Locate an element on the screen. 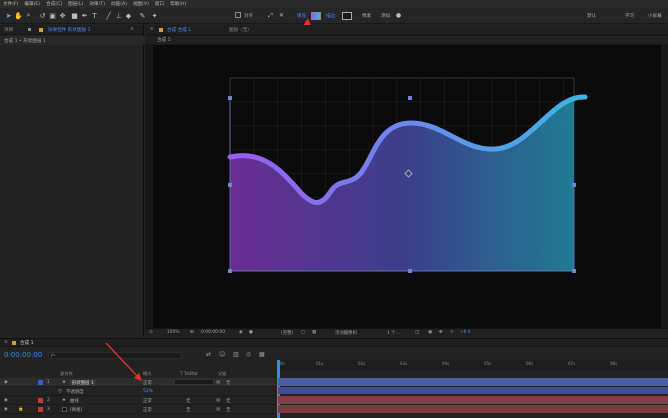 This screenshot has width=668, height=418. resolution-dropdown: (完整) is located at coordinates (287, 333).